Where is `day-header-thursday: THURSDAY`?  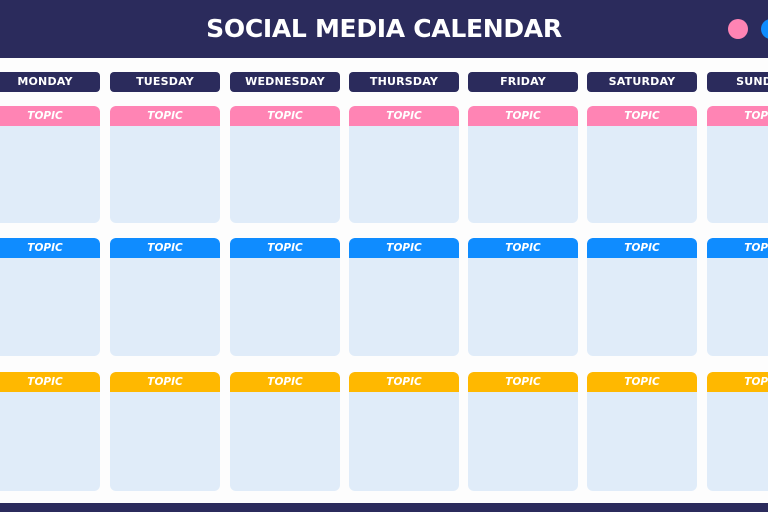
day-header-thursday: THURSDAY is located at coordinates (404, 82).